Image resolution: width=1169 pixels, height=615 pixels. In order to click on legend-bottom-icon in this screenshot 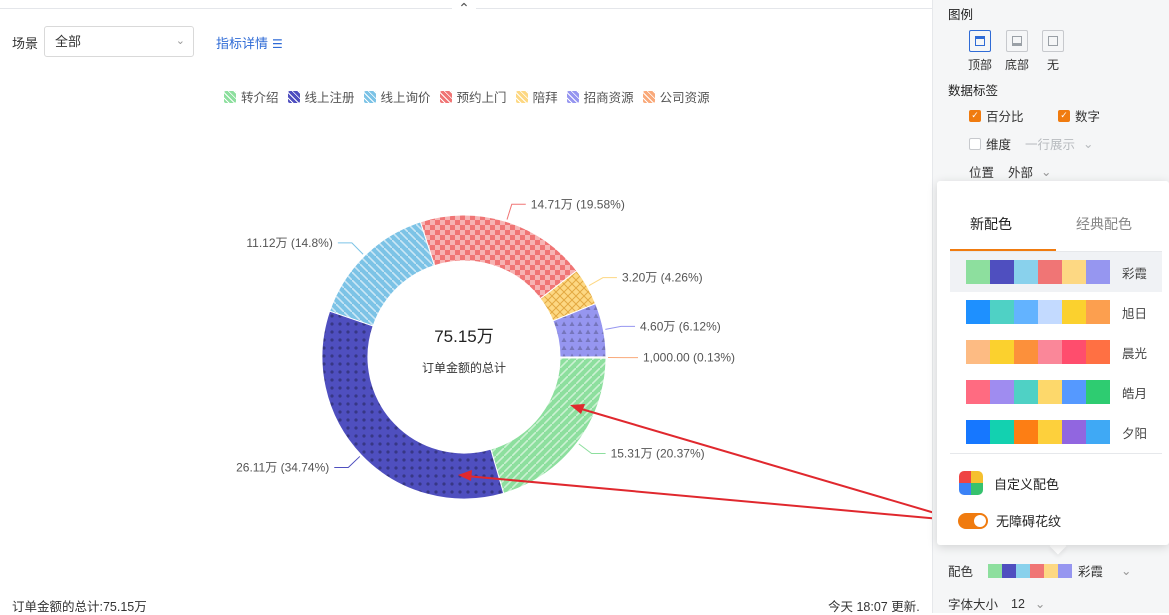, I will do `click(1017, 41)`.